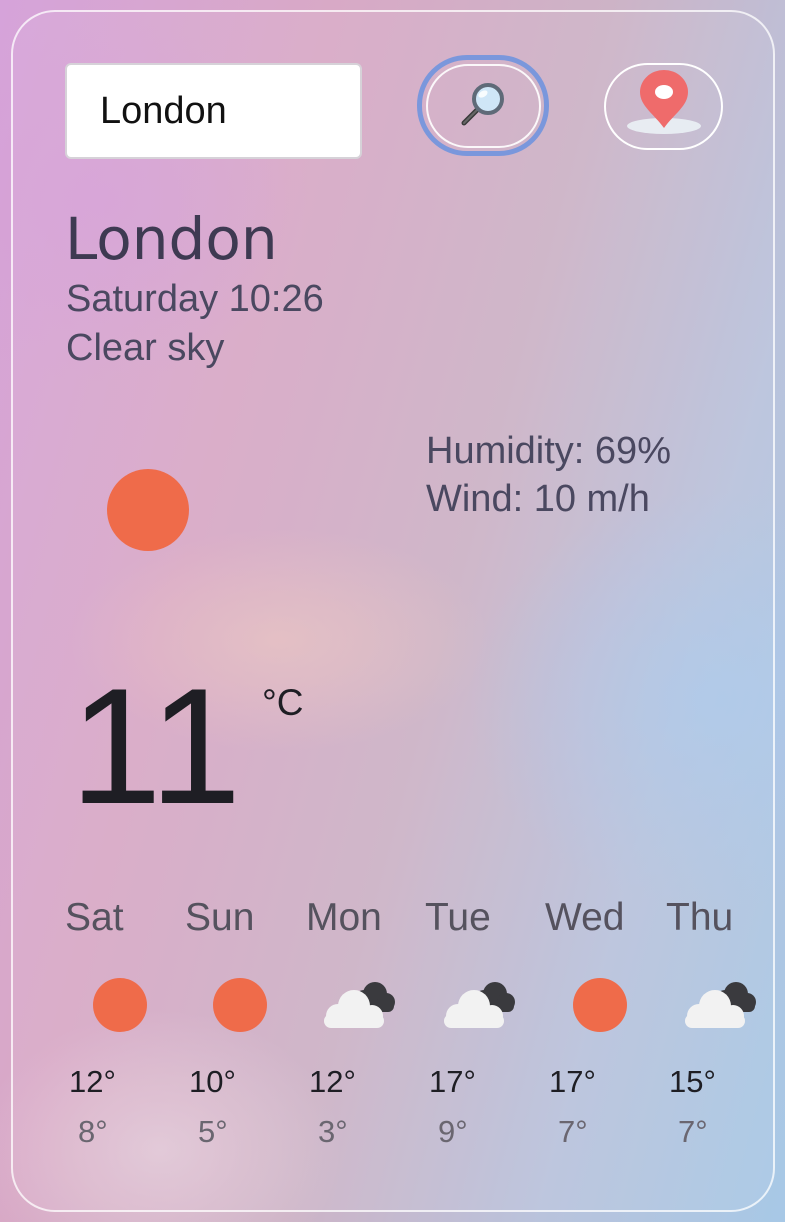  What do you see at coordinates (213, 1131) in the screenshot?
I see `forecast-low-sun: 5°` at bounding box center [213, 1131].